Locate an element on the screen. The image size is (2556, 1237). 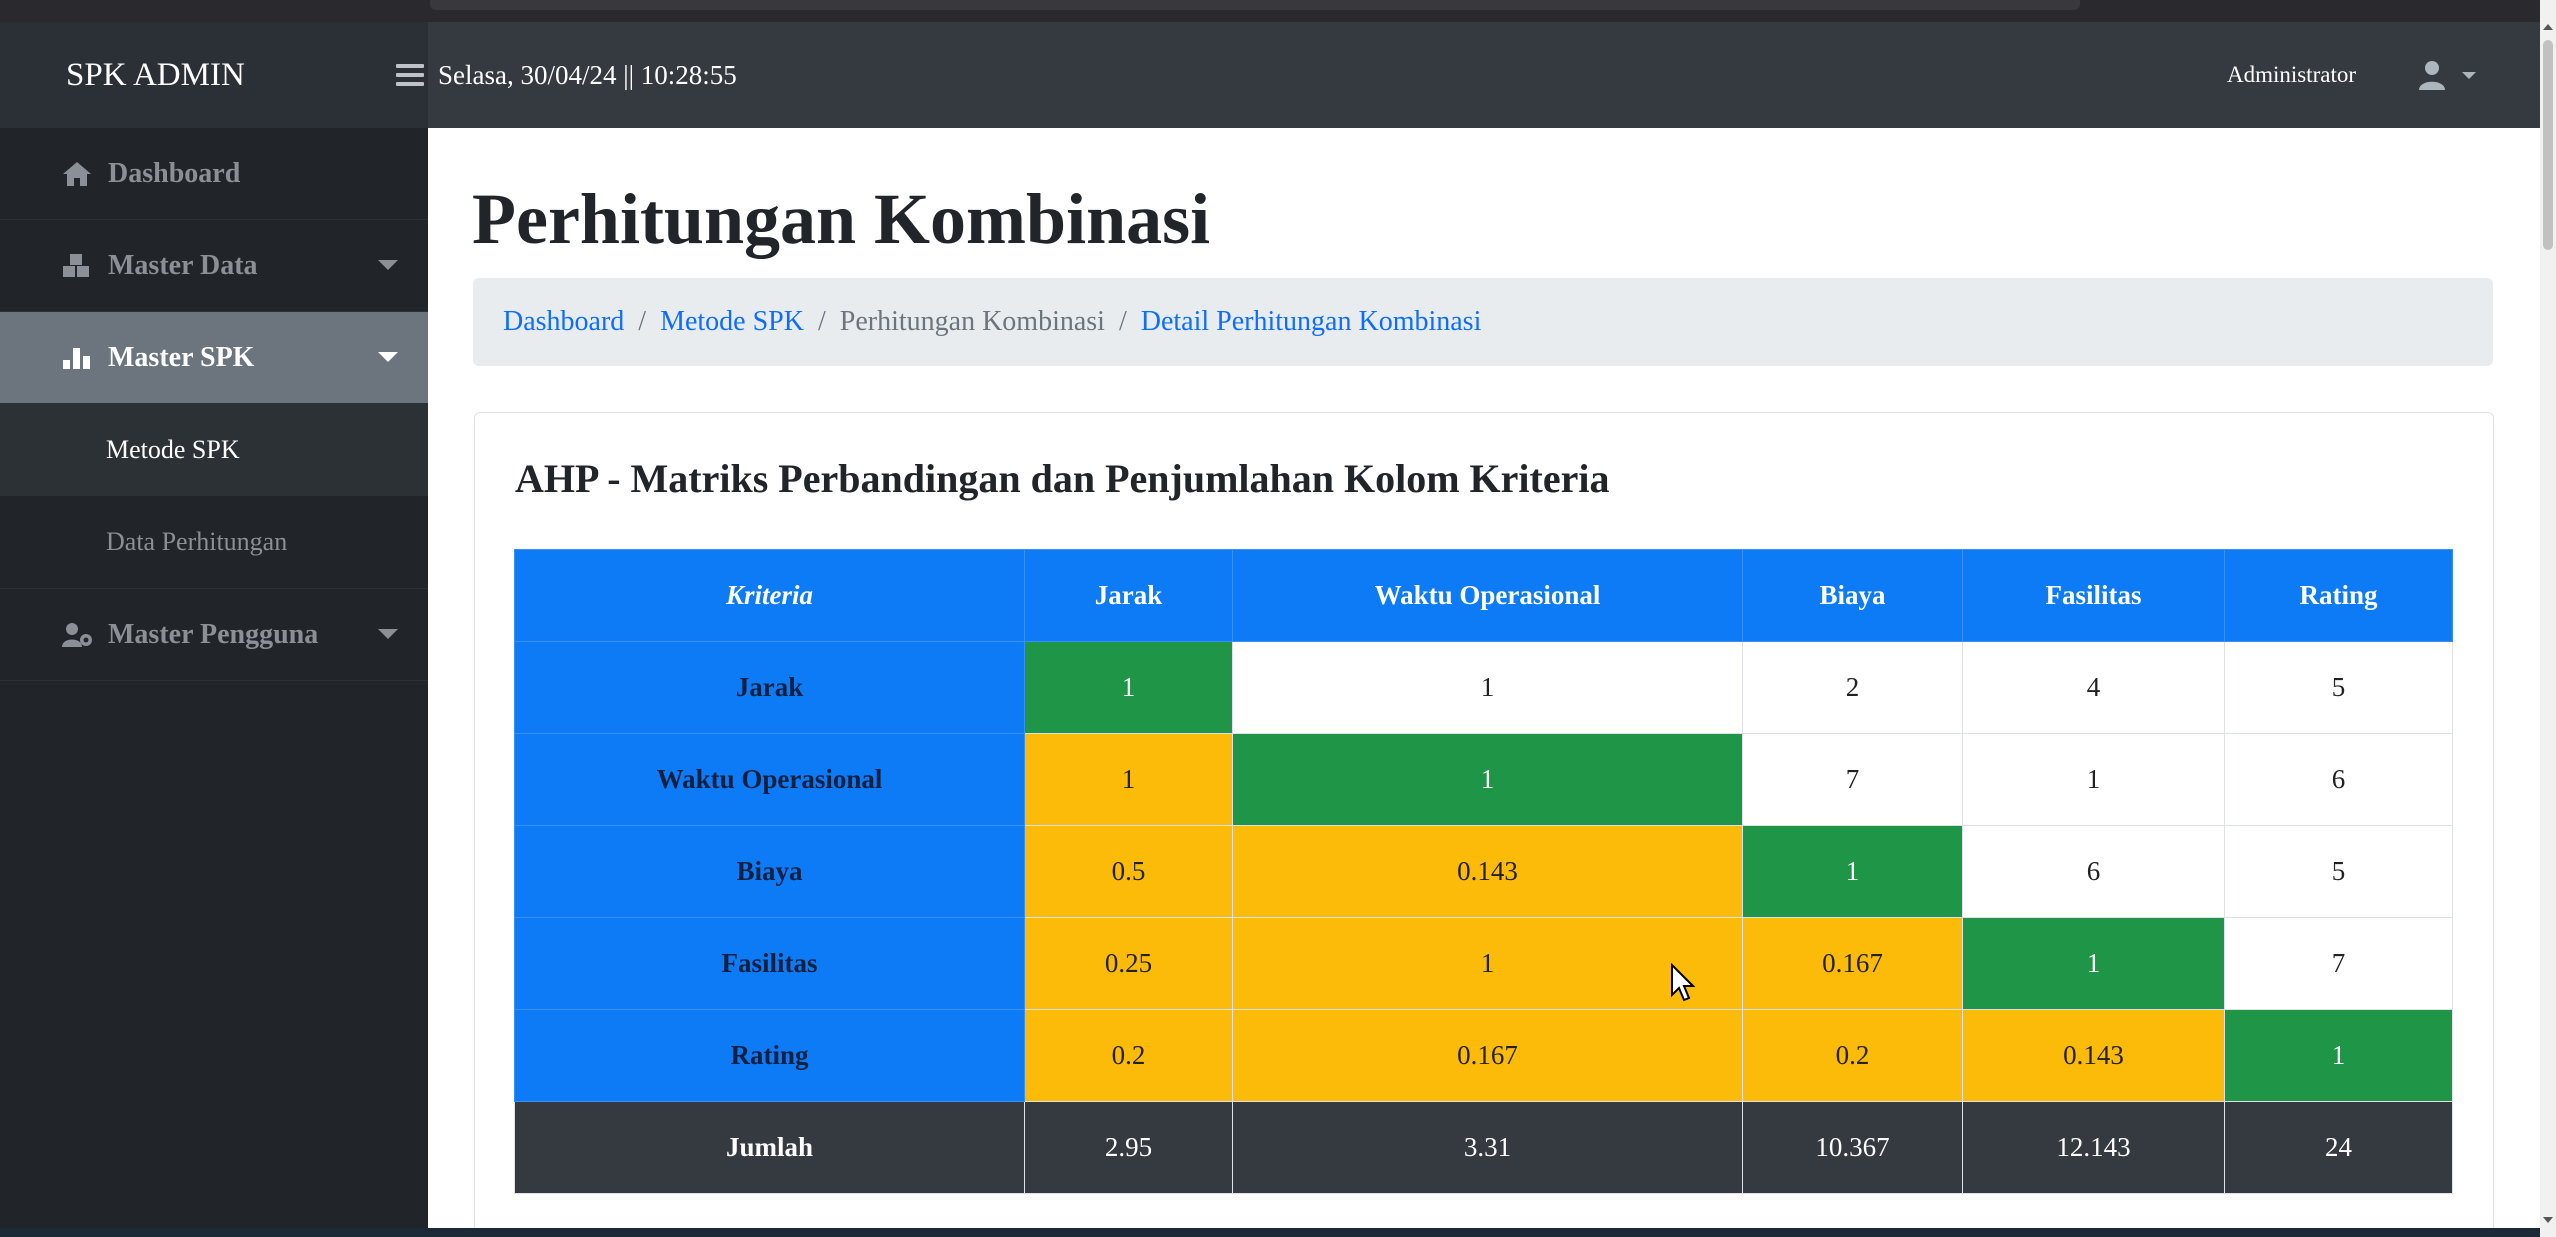
scrollbar-thumb is located at coordinates (2548, 145).